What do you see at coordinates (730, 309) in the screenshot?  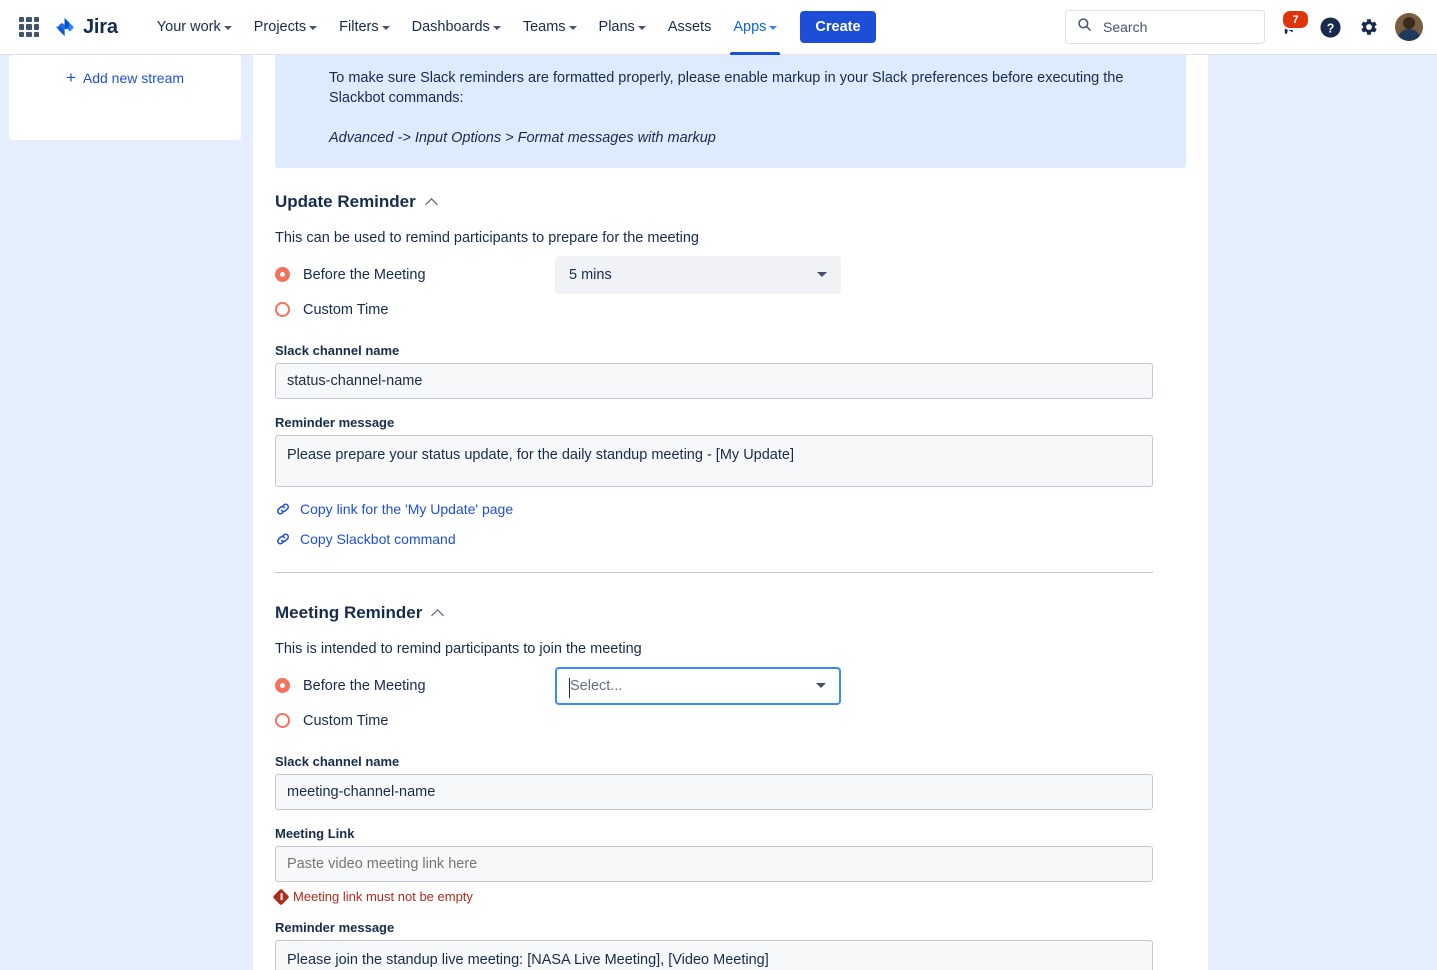 I see `update-custom-time-row: Custom Time` at bounding box center [730, 309].